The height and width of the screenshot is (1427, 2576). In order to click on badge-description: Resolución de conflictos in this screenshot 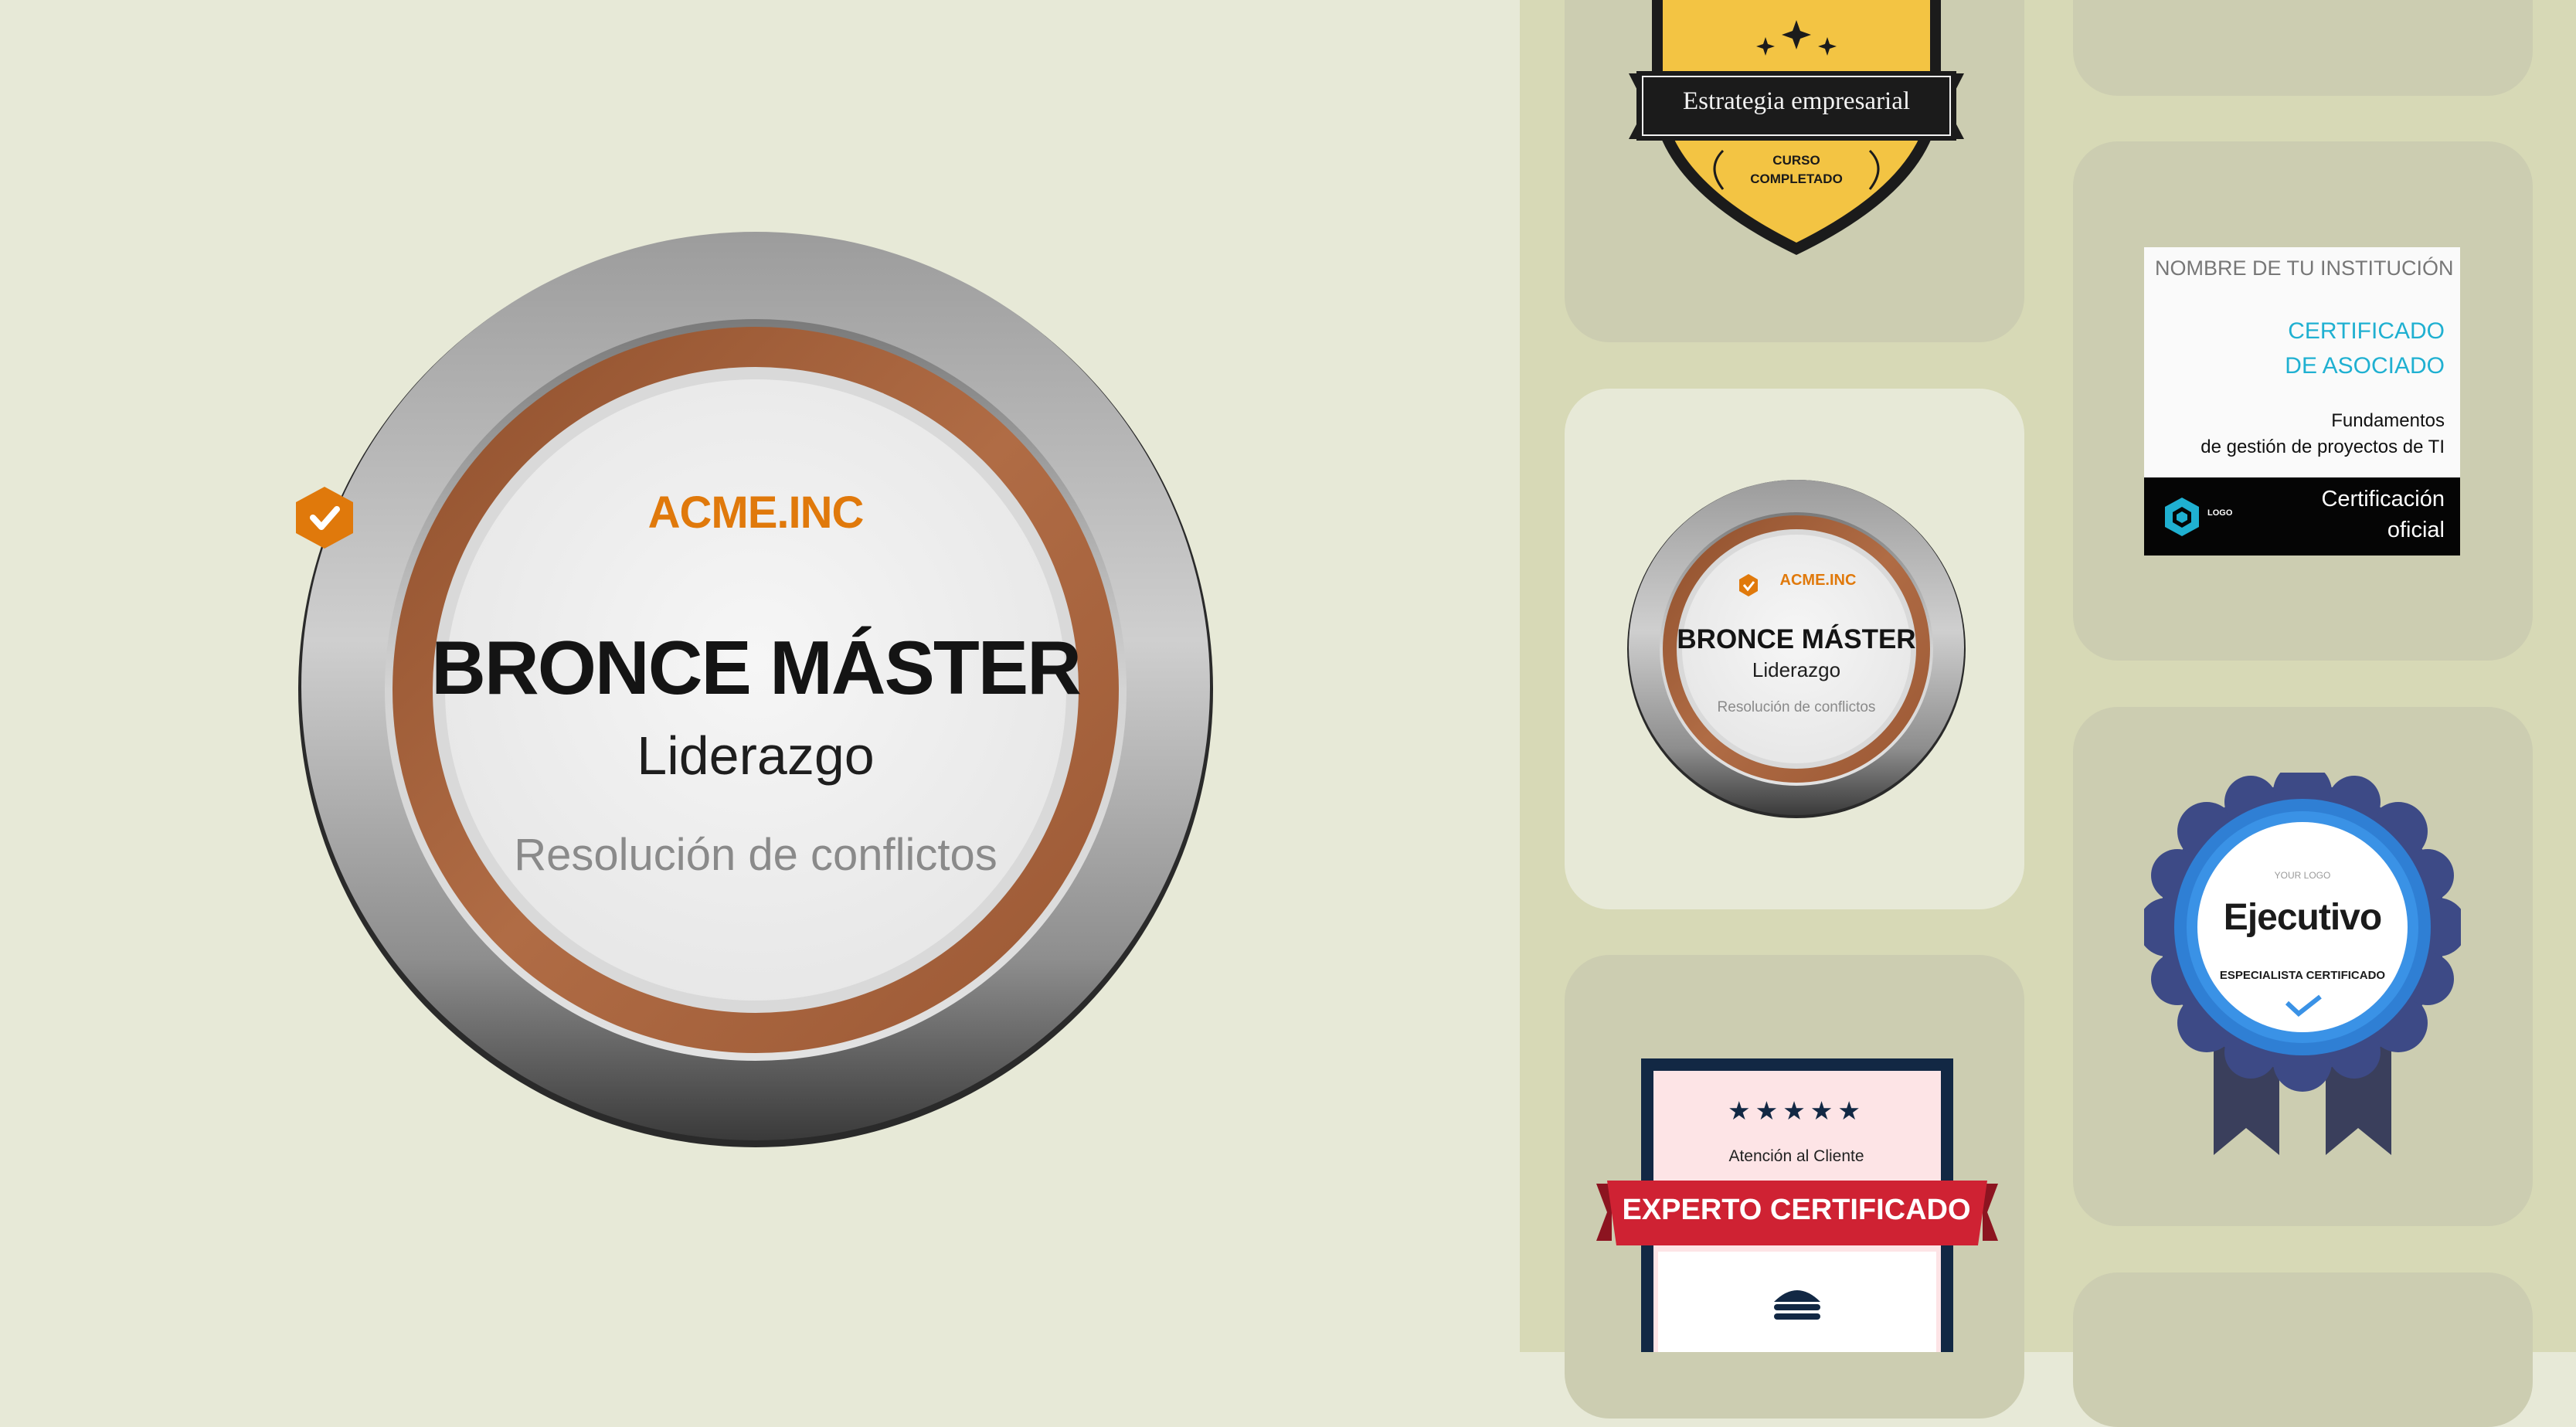, I will do `click(755, 855)`.